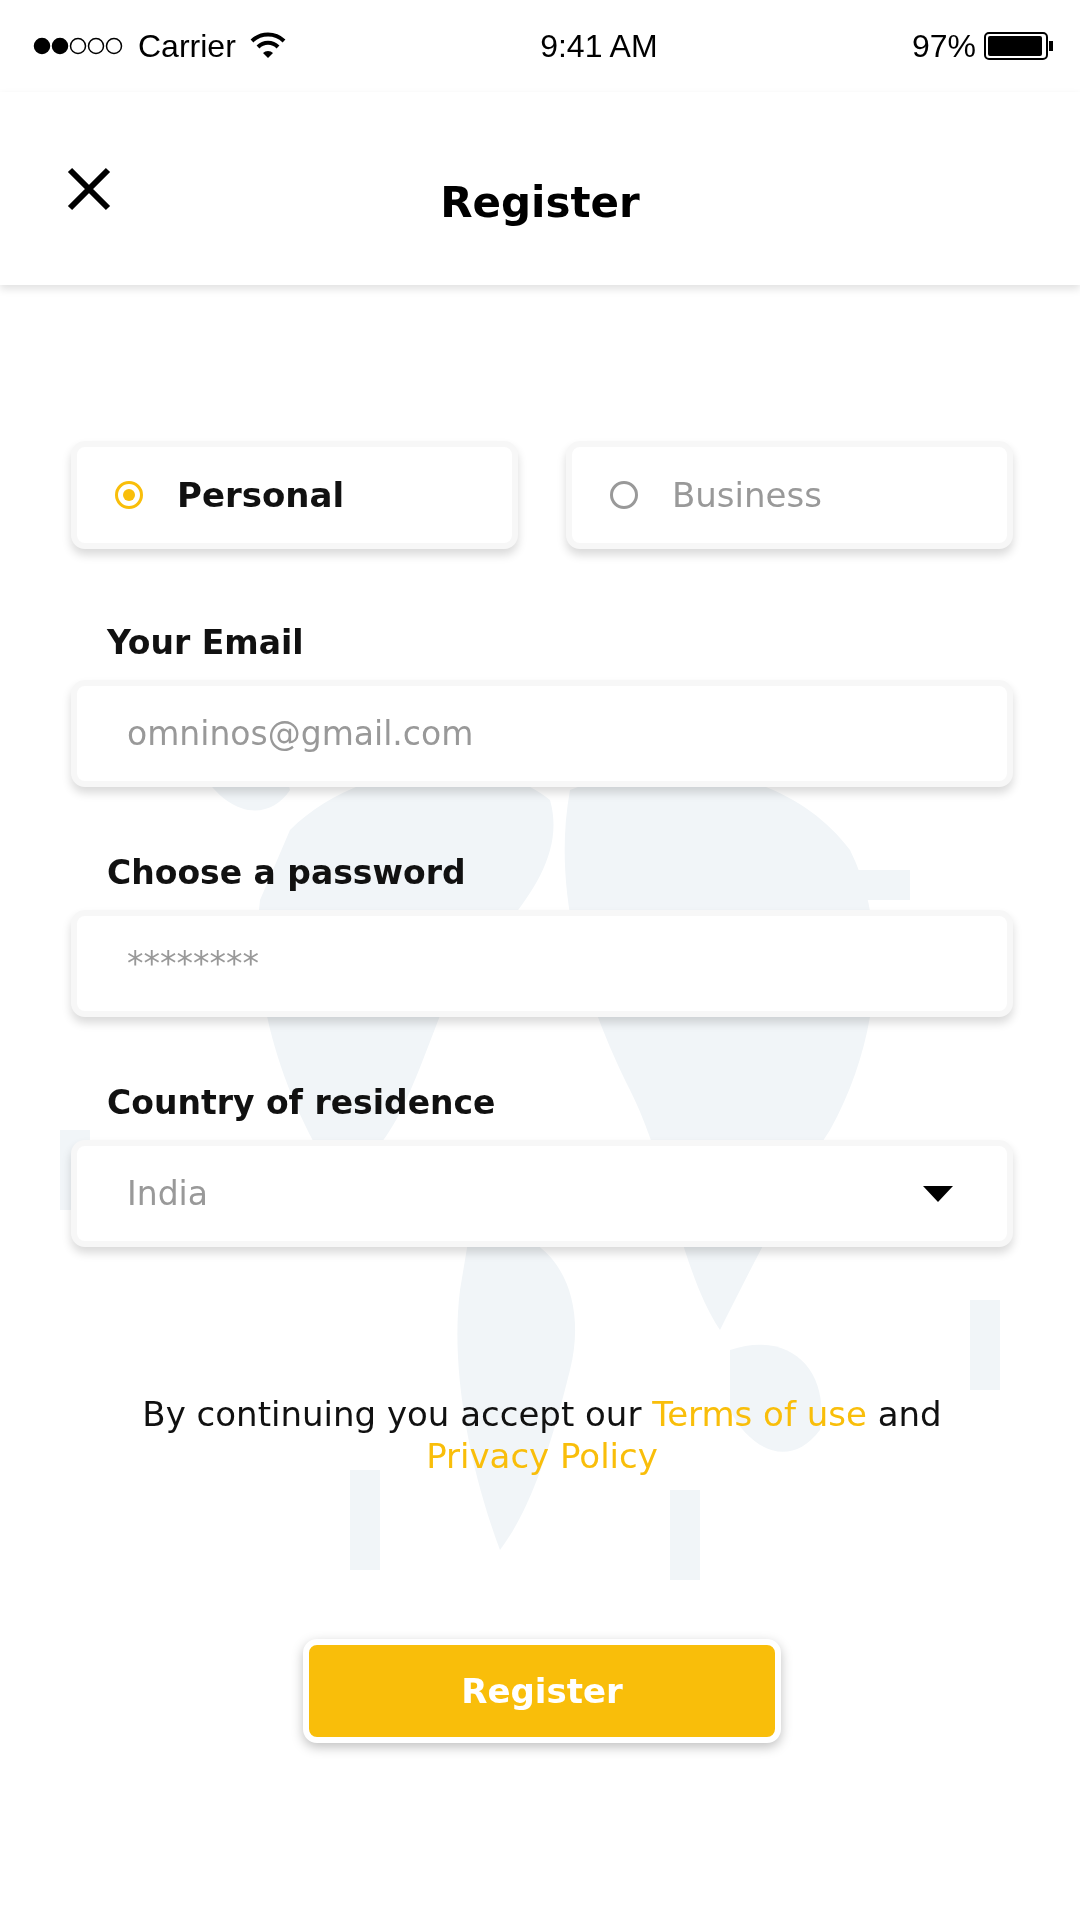 This screenshot has width=1080, height=1920. Describe the element at coordinates (294, 495) in the screenshot. I see `account-type-option: Personal` at that location.